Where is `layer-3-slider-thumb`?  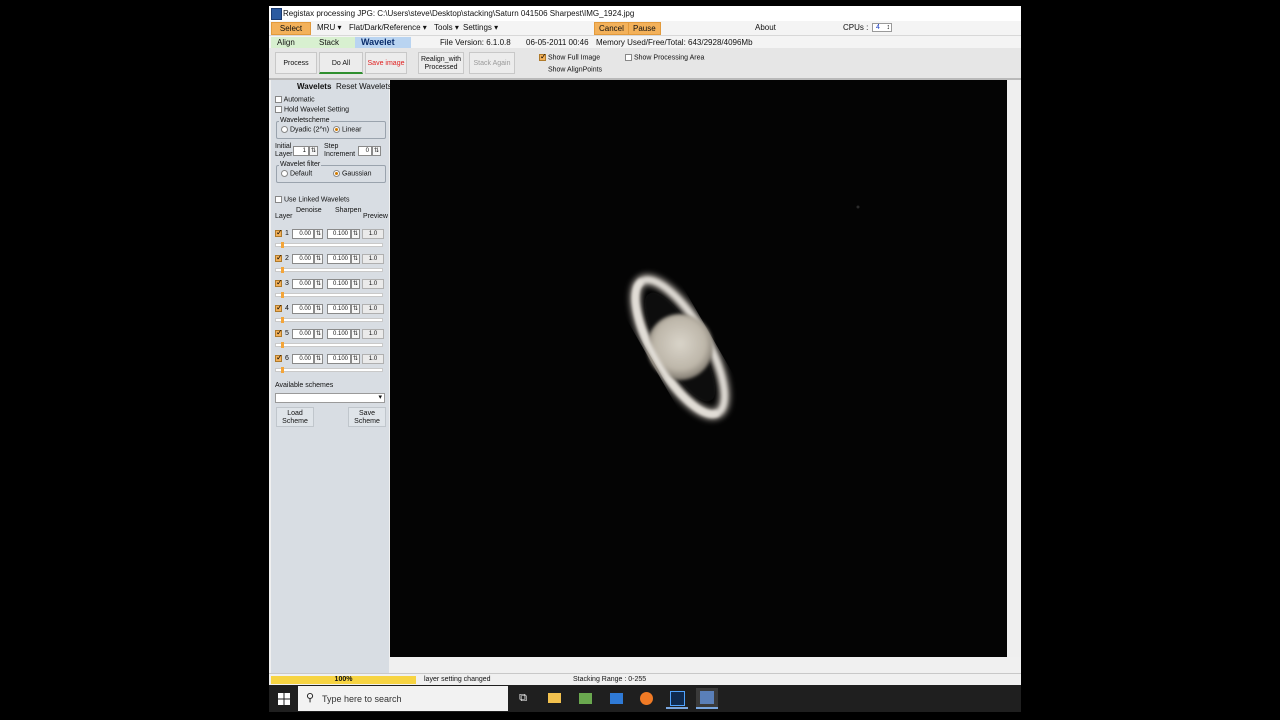 layer-3-slider-thumb is located at coordinates (282, 295).